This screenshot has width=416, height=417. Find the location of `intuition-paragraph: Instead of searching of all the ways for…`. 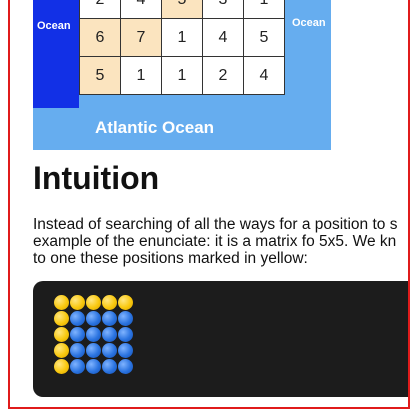

intuition-paragraph: Instead of searching of all the ways for… is located at coordinates (220, 241).